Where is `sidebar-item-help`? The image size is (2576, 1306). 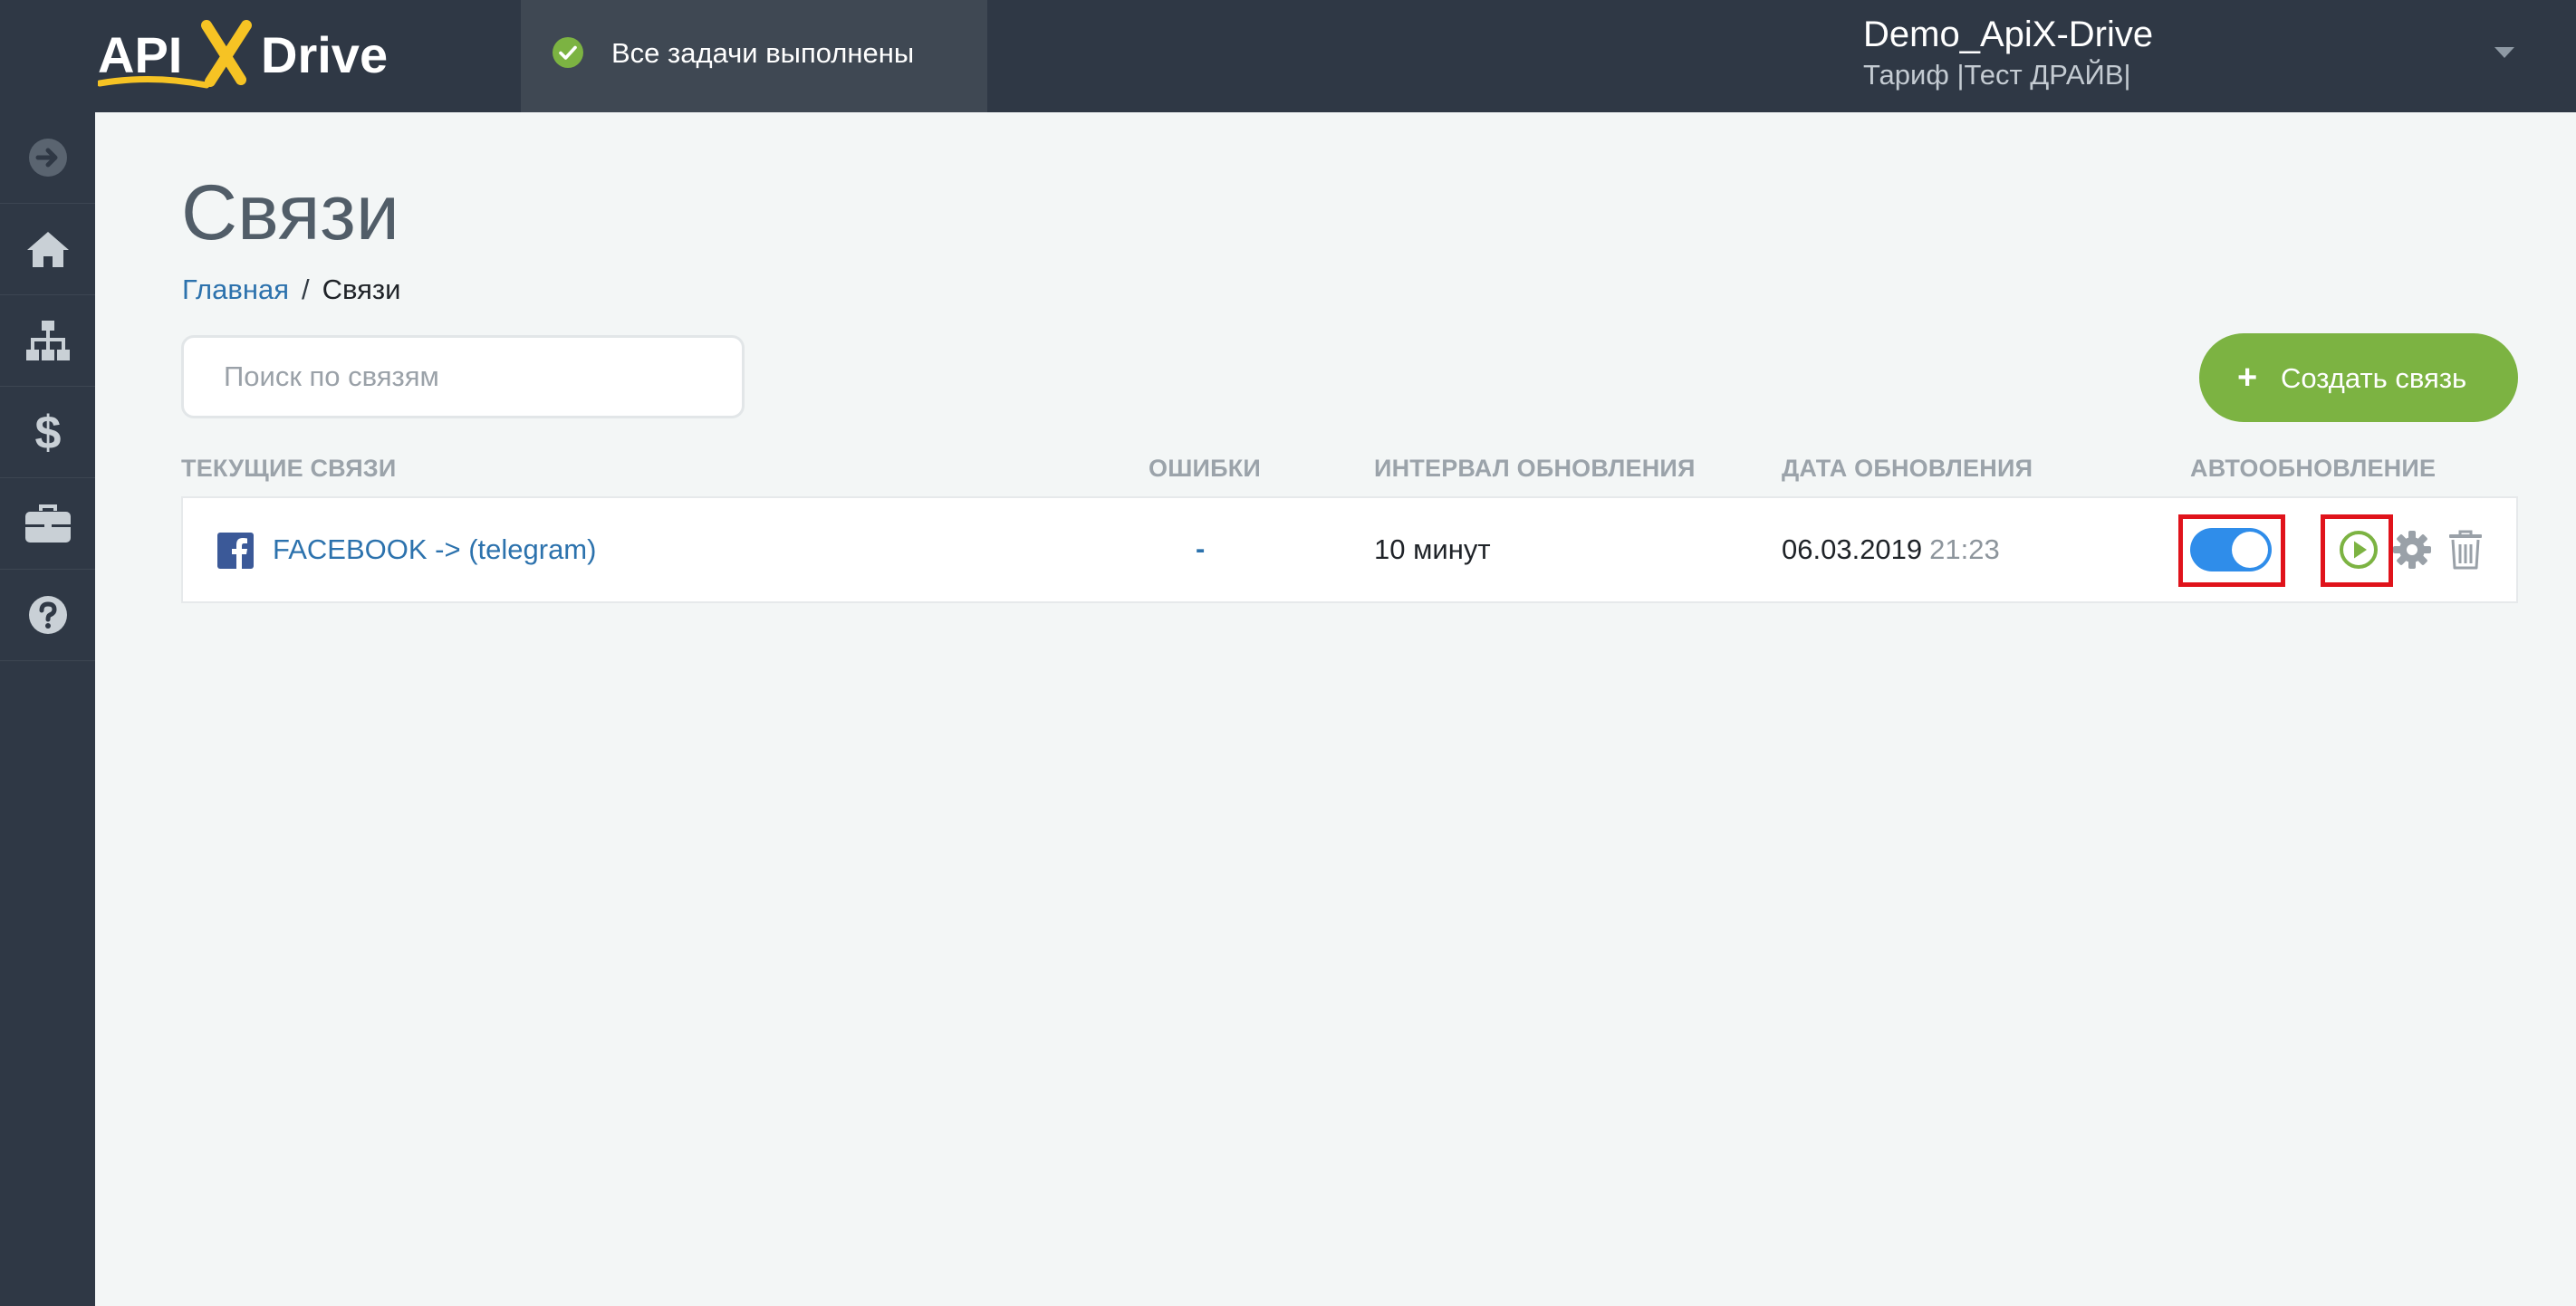 sidebar-item-help is located at coordinates (47, 615).